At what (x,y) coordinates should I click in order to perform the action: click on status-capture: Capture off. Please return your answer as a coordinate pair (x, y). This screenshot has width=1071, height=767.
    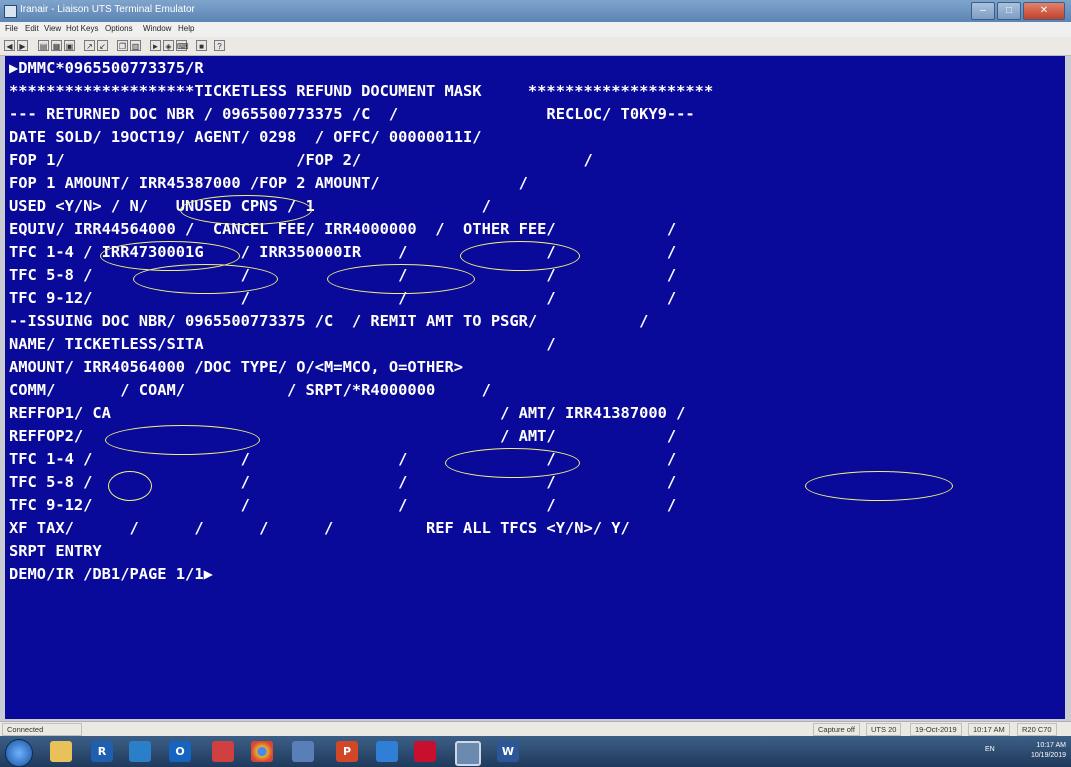
    Looking at the image, I should click on (836, 729).